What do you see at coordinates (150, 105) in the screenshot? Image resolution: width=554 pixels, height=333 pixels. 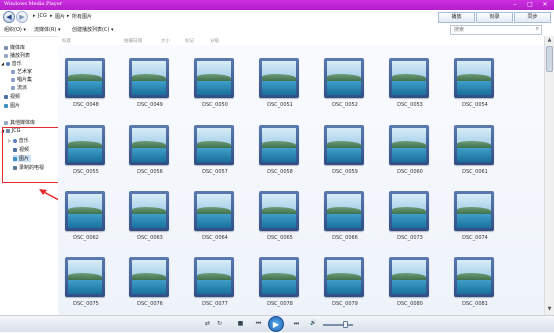 I see `picture-label: DSC_0049` at bounding box center [150, 105].